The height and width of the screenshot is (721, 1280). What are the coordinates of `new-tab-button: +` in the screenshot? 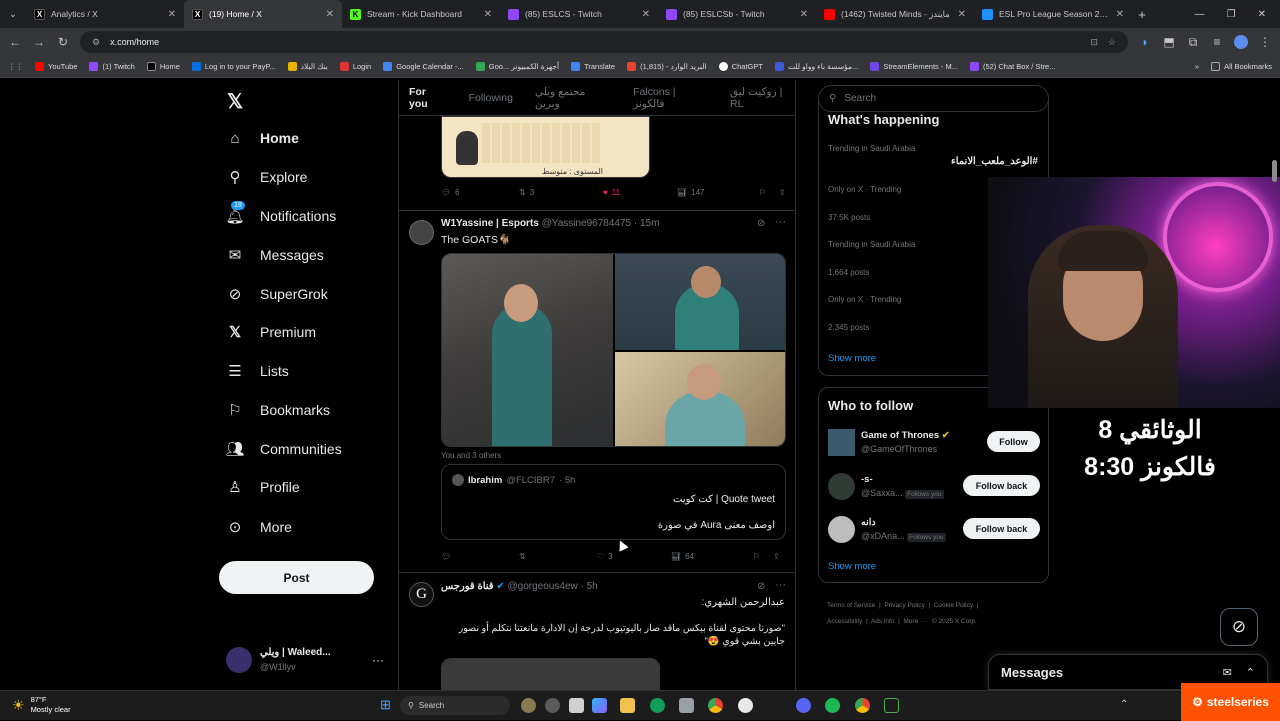 It's located at (1142, 14).